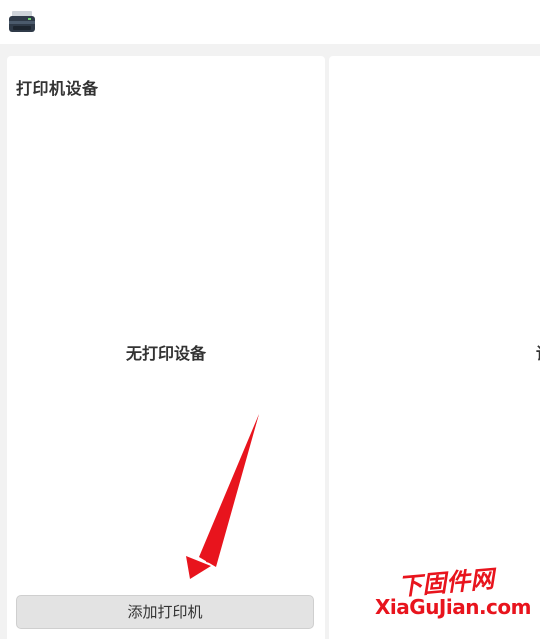  What do you see at coordinates (165, 612) in the screenshot?
I see `add-printer-button: 添加打印机` at bounding box center [165, 612].